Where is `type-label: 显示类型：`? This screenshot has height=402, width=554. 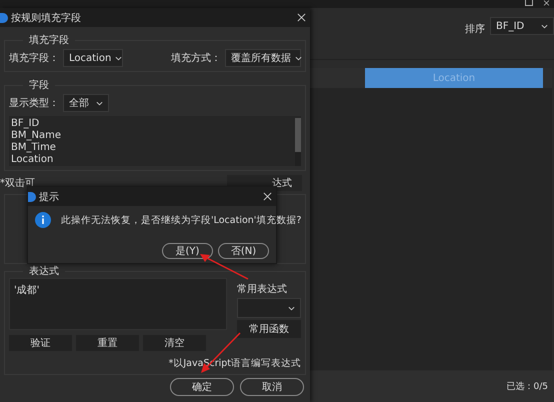 type-label: 显示类型： is located at coordinates (34, 103).